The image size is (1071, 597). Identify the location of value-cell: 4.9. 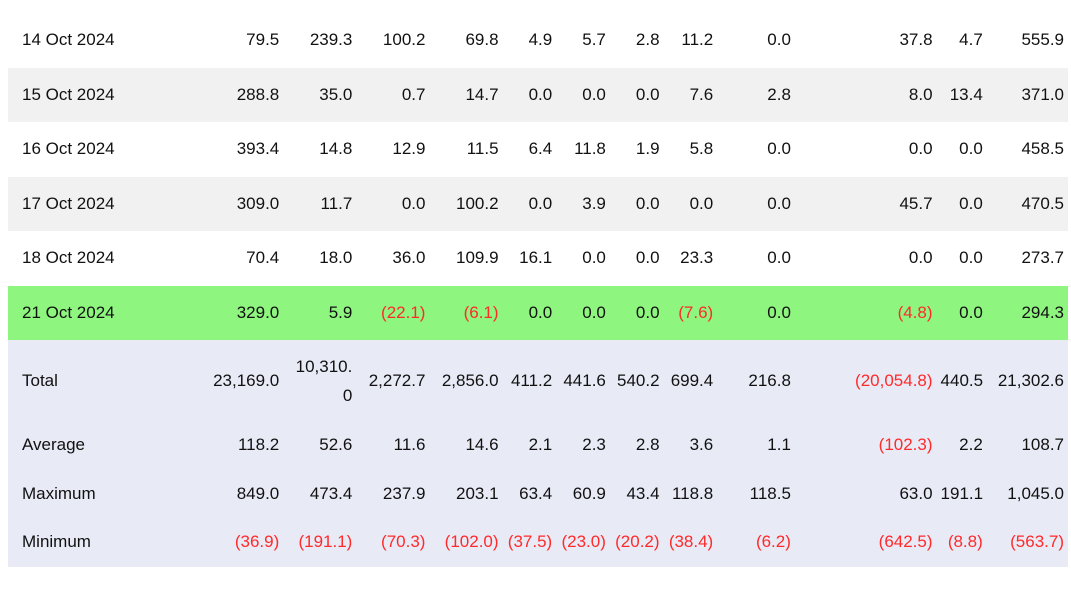
(540, 40).